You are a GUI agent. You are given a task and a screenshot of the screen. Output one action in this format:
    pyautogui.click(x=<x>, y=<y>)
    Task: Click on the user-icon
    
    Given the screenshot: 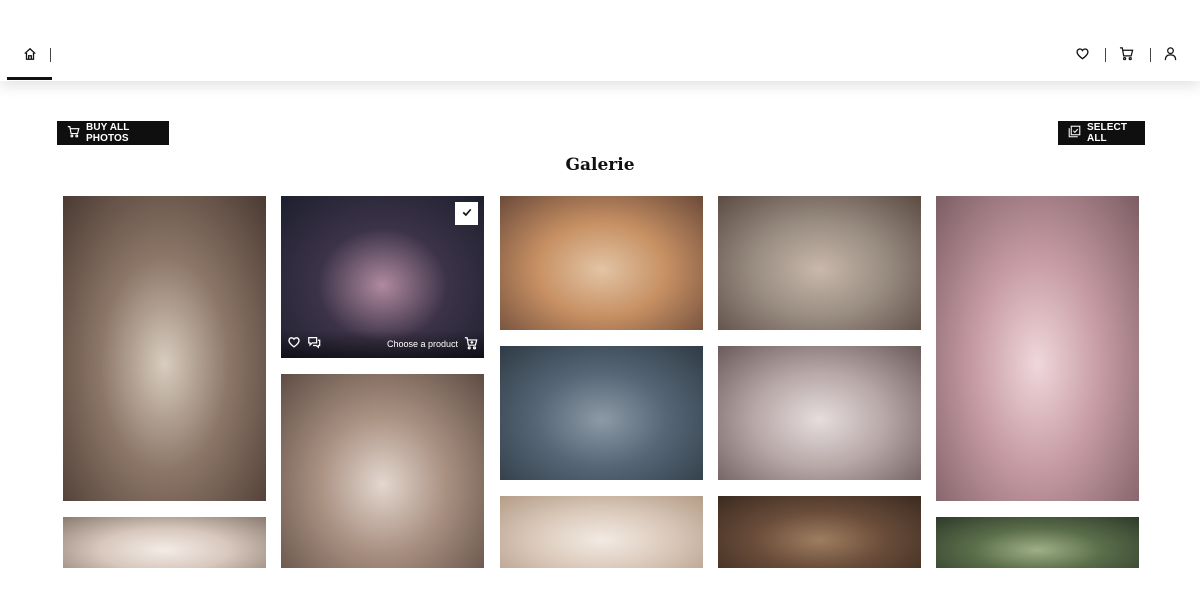 What is the action you would take?
    pyautogui.click(x=1170, y=56)
    